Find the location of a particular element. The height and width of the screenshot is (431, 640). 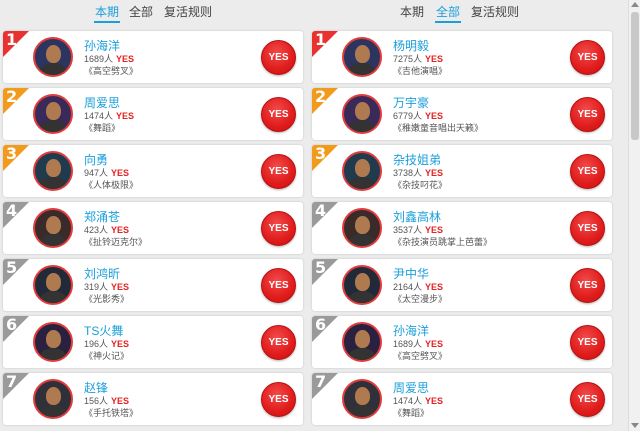

program-title: 《神火记》 is located at coordinates (107, 356).